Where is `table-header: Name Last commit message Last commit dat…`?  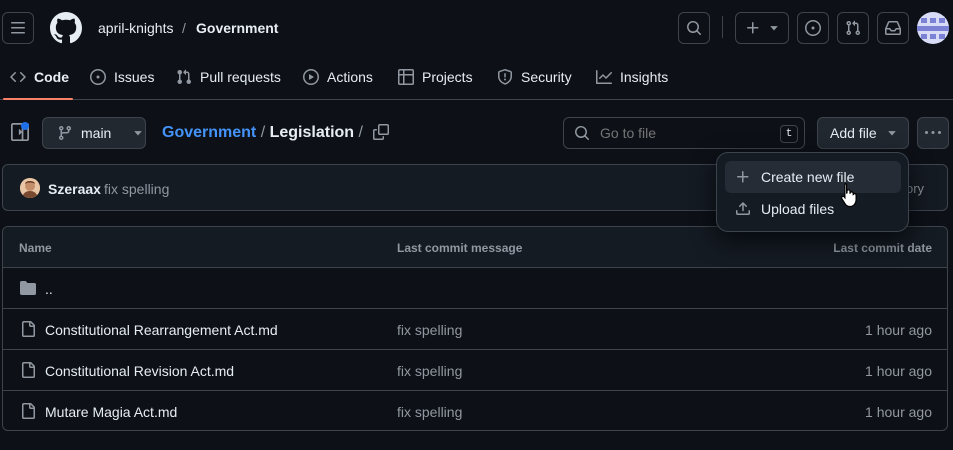
table-header: Name Last commit message Last commit dat… is located at coordinates (475, 247).